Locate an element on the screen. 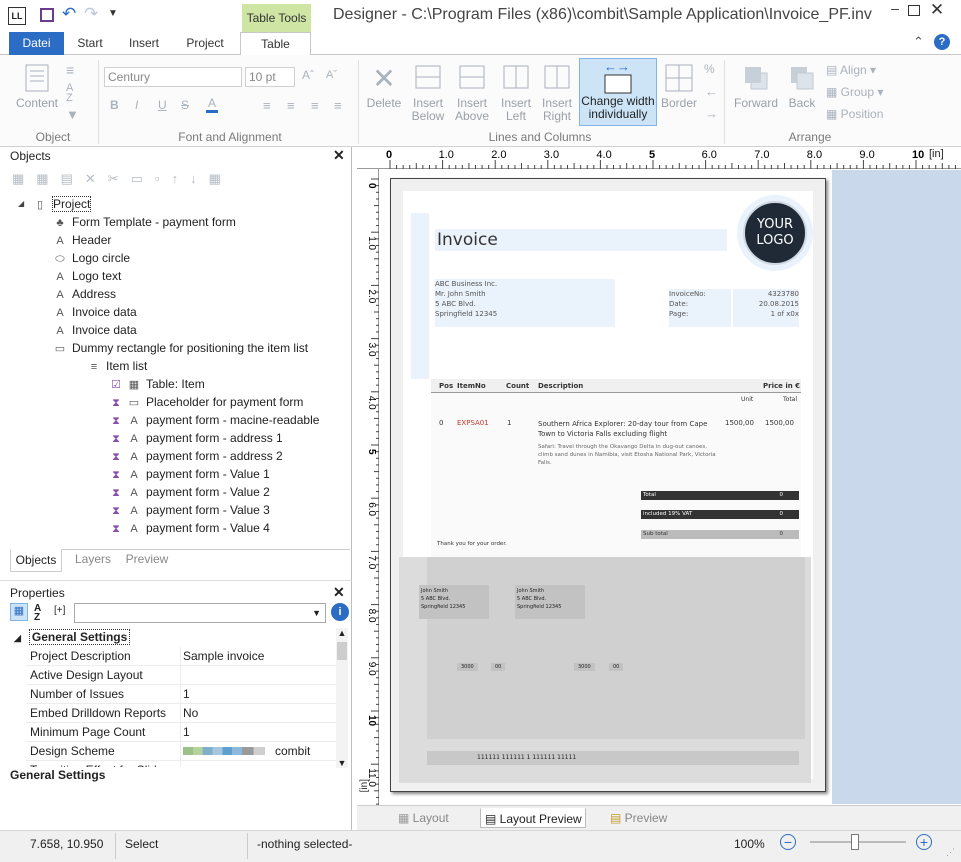  tree-item: ⧗ Apayment form - Value 2 is located at coordinates (190, 492).